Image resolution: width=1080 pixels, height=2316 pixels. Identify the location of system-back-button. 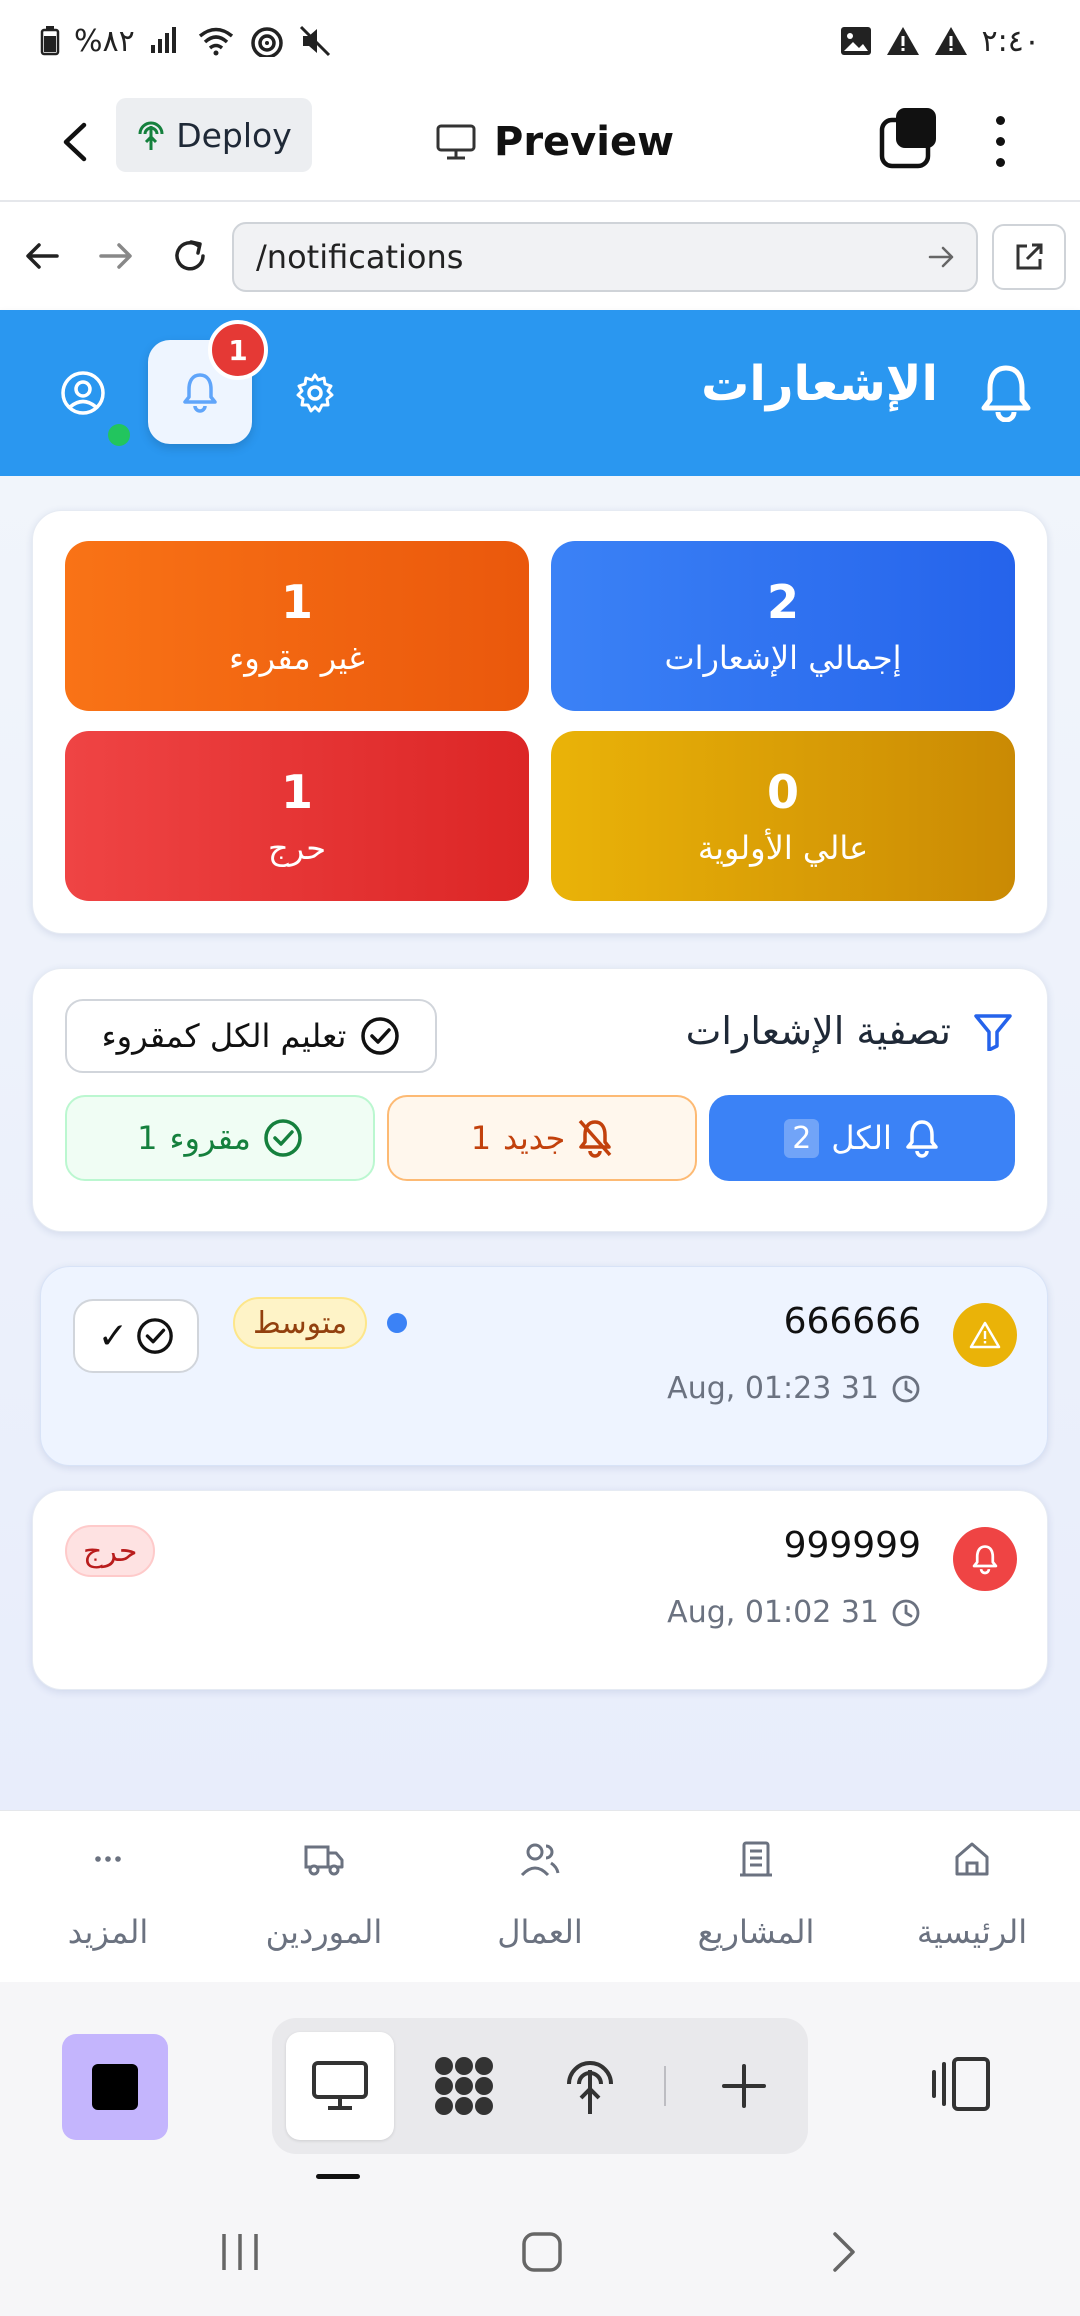
(844, 2252).